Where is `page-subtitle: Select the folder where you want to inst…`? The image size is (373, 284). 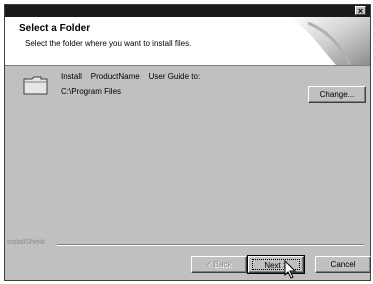 page-subtitle: Select the folder where you want to inst… is located at coordinates (108, 43).